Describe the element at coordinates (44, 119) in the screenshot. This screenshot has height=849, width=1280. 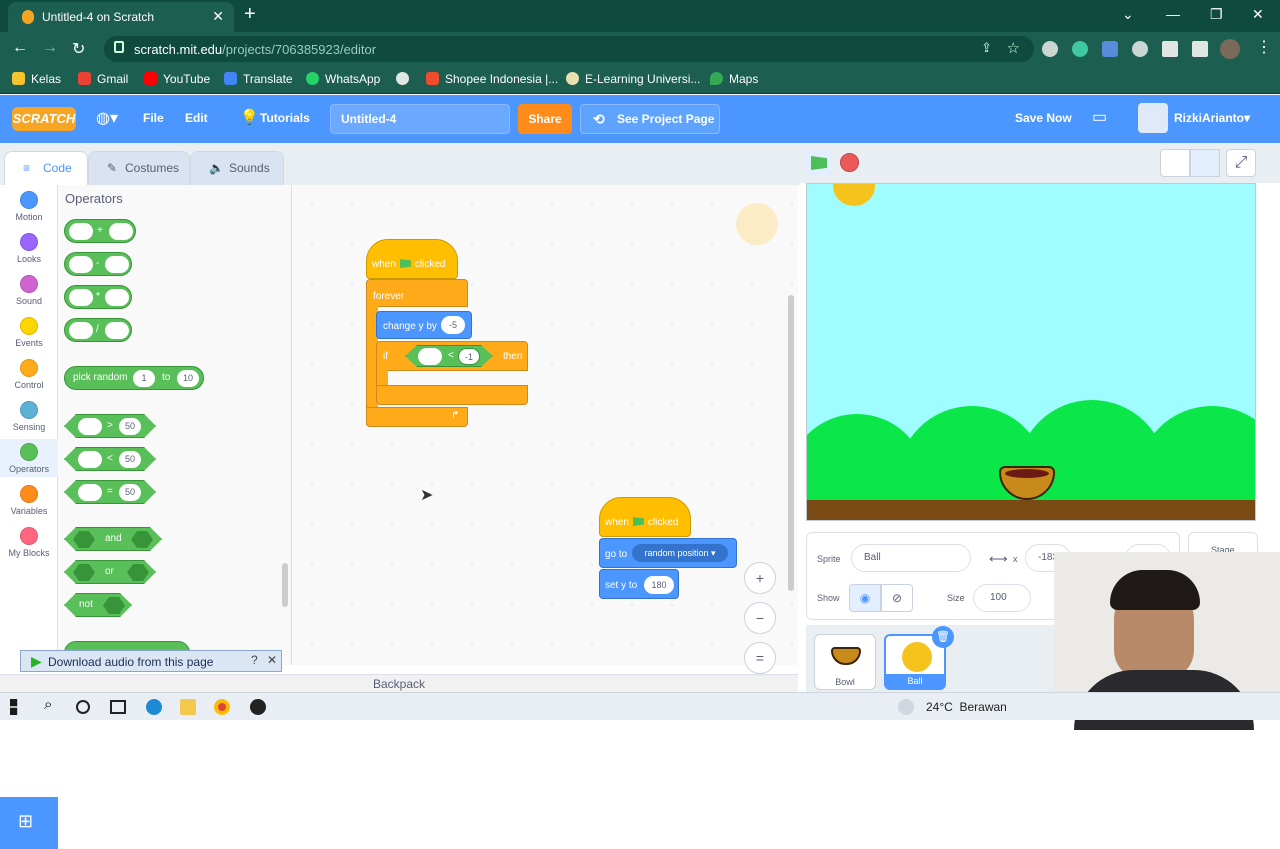
I see `scratch-logo: SCRATCH` at that location.